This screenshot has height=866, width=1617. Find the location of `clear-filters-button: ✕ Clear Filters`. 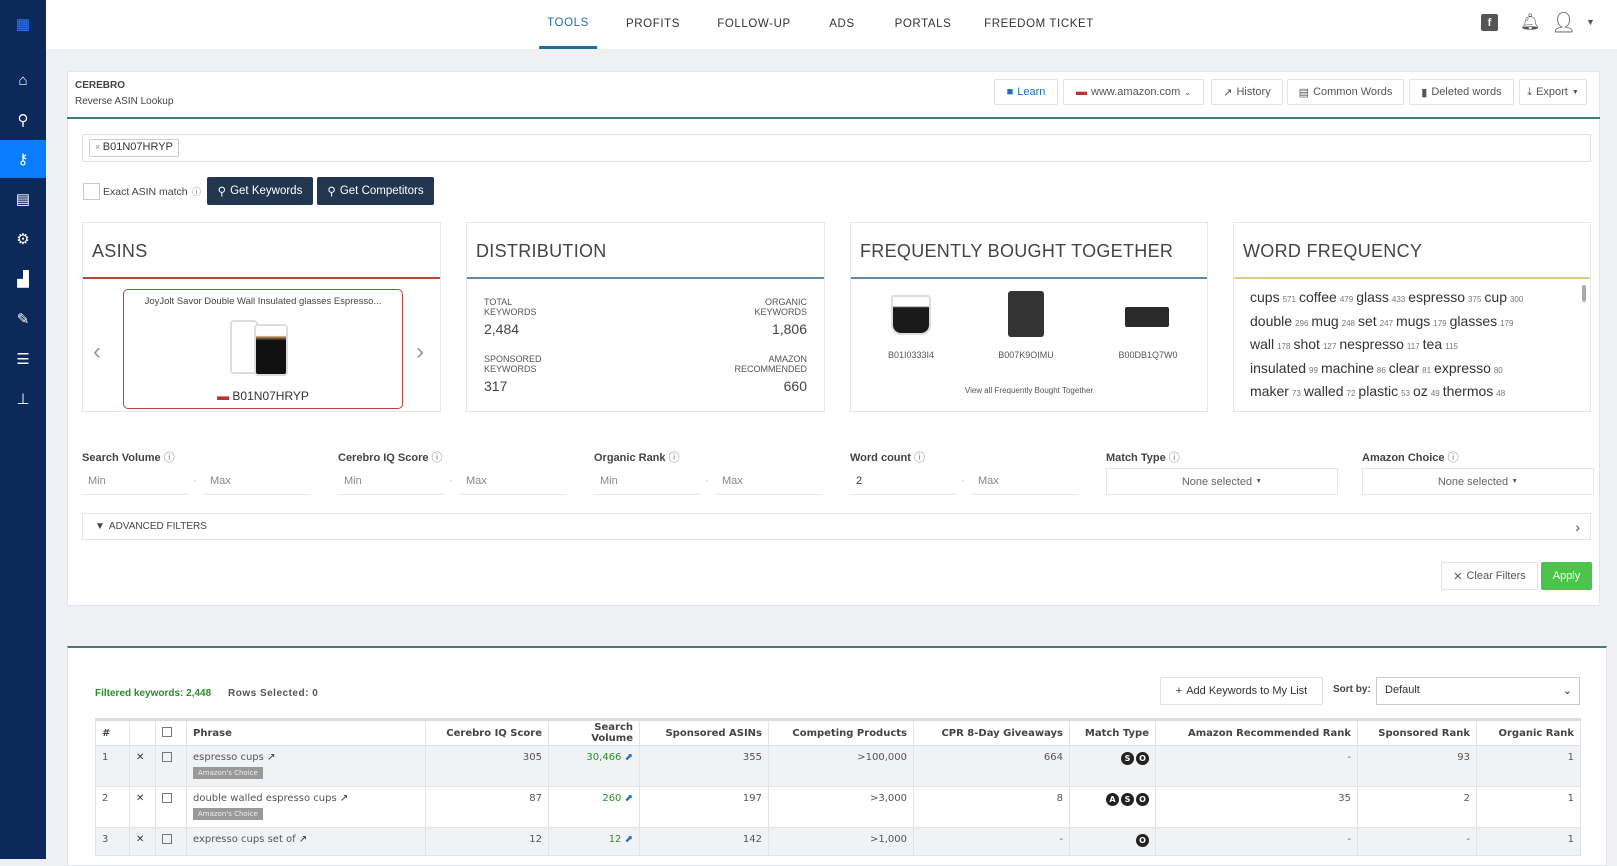

clear-filters-button: ✕ Clear Filters is located at coordinates (1489, 576).